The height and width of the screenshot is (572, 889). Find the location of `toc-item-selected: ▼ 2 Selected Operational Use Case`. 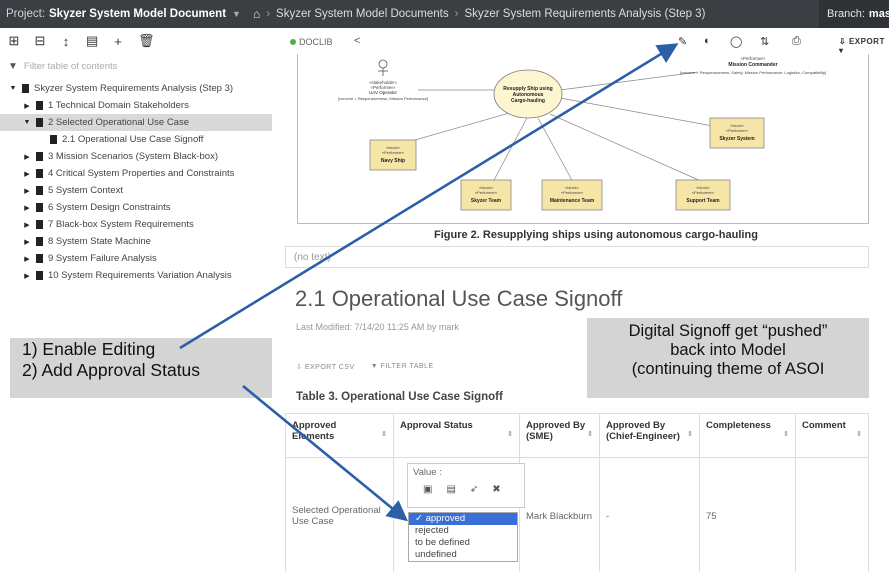

toc-item-selected: ▼ 2 Selected Operational Use Case is located at coordinates (136, 122).